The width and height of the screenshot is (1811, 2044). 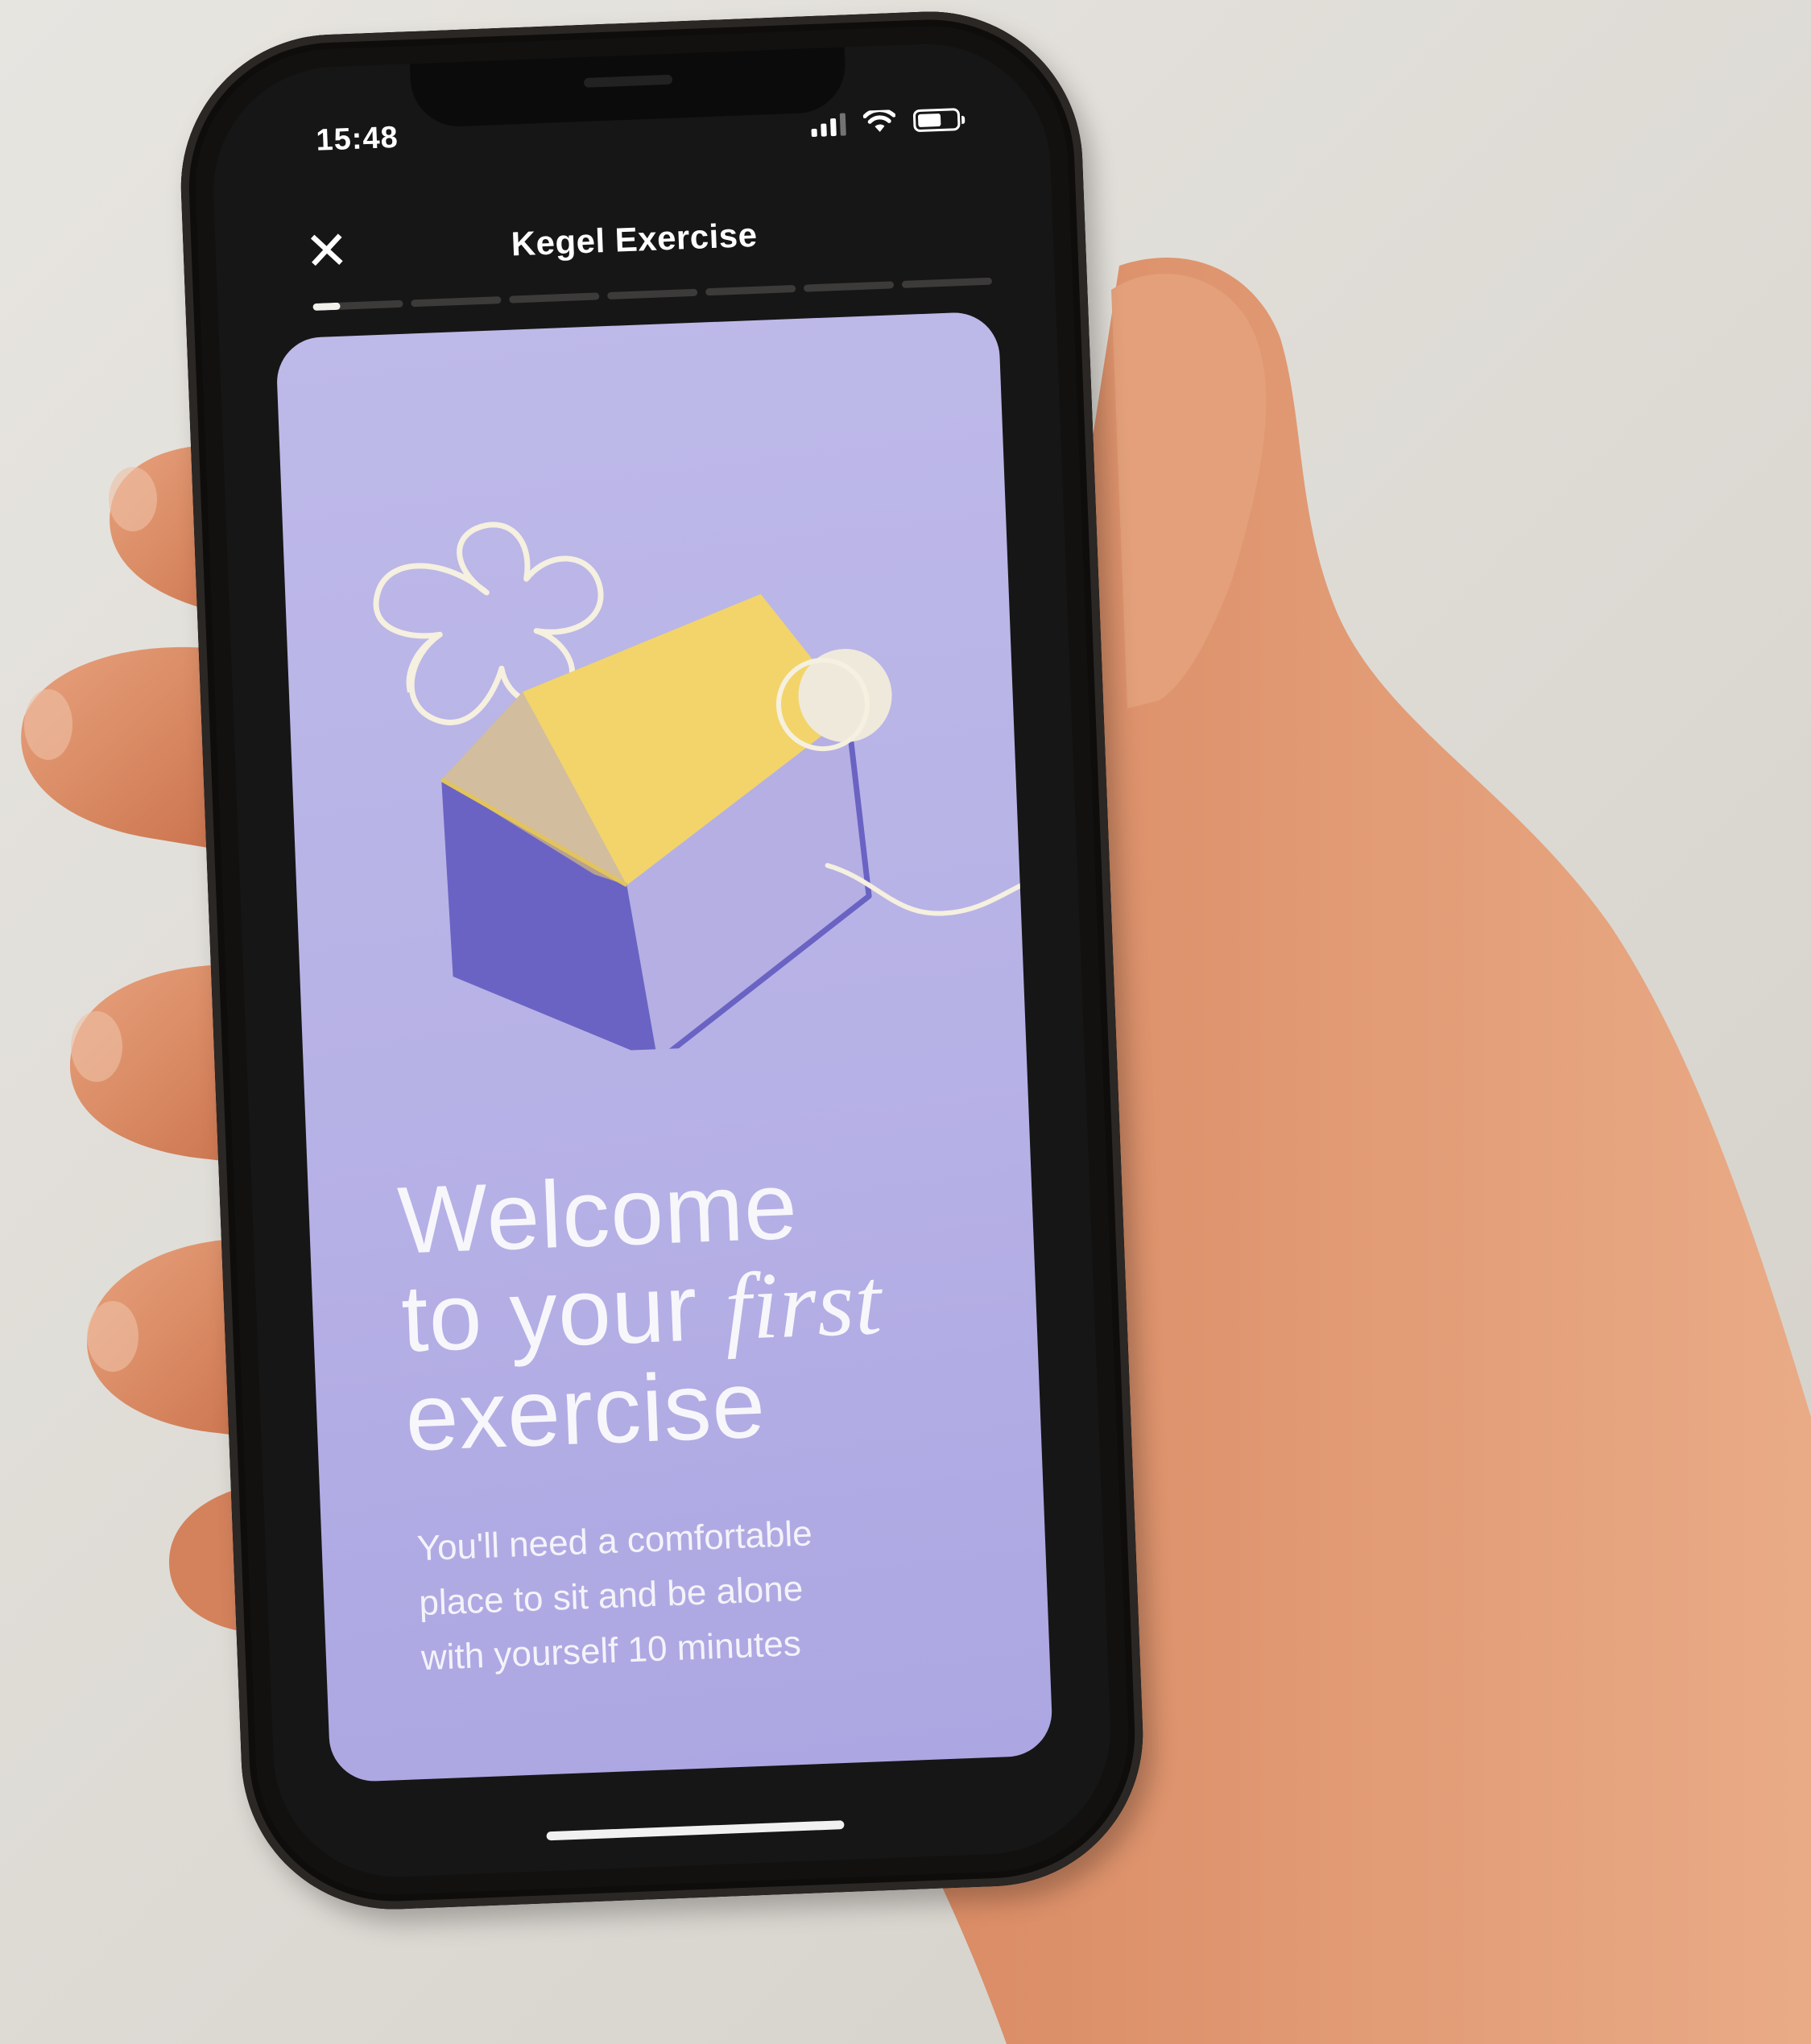 I want to click on step-progress-bar, so click(x=652, y=294).